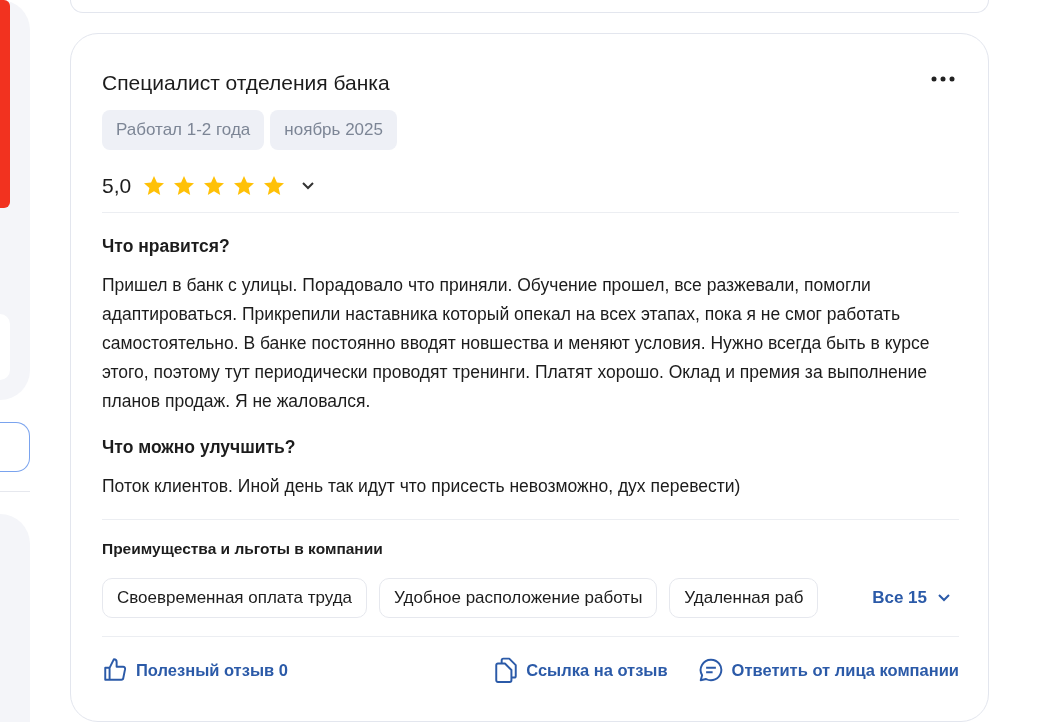 The height and width of the screenshot is (722, 1051). I want to click on more-icon, so click(943, 79).